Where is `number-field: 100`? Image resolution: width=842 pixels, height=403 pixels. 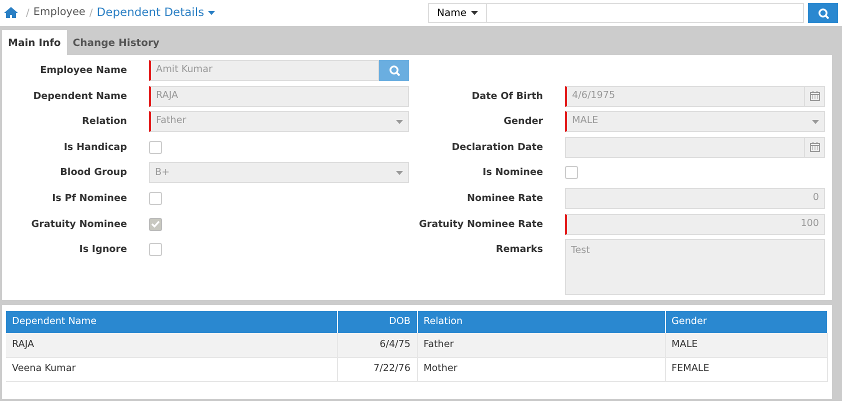
number-field: 100 is located at coordinates (695, 224).